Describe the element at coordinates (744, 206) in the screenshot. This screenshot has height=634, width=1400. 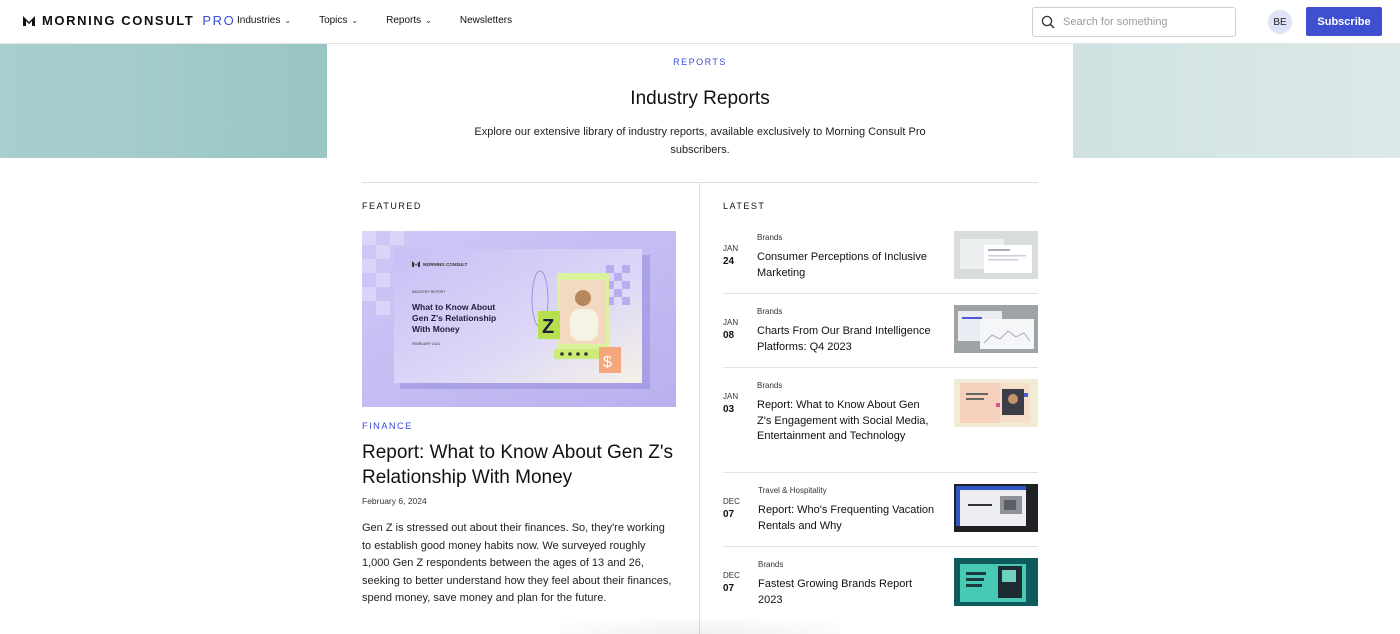
I see `latest-section-label: LATEST` at that location.